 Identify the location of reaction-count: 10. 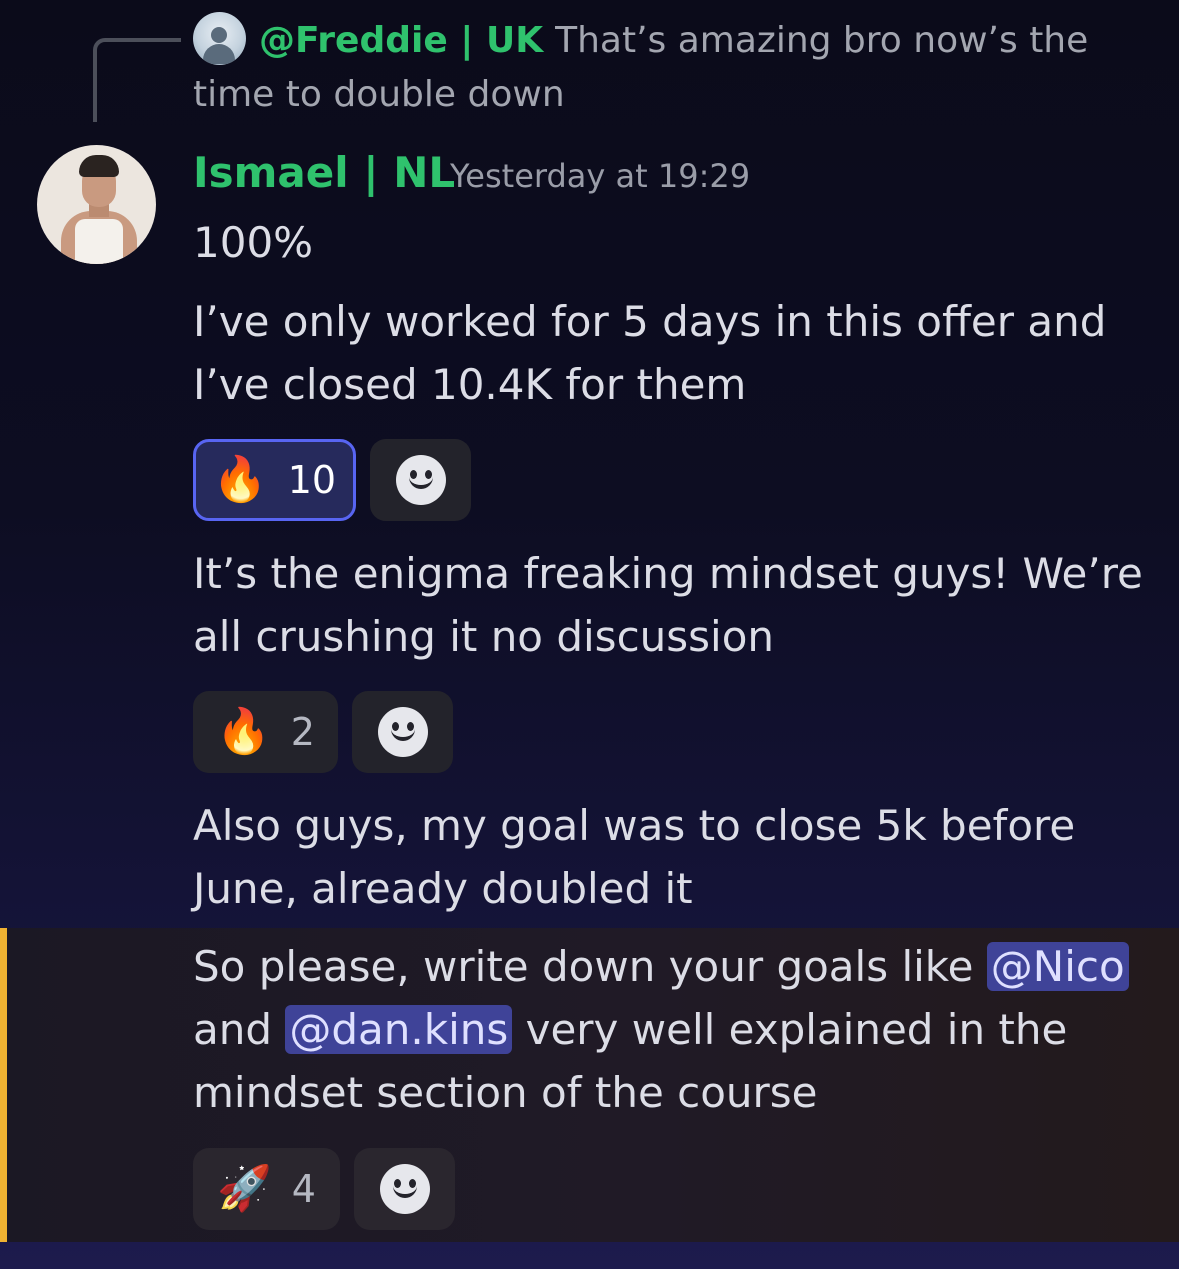
(312, 480).